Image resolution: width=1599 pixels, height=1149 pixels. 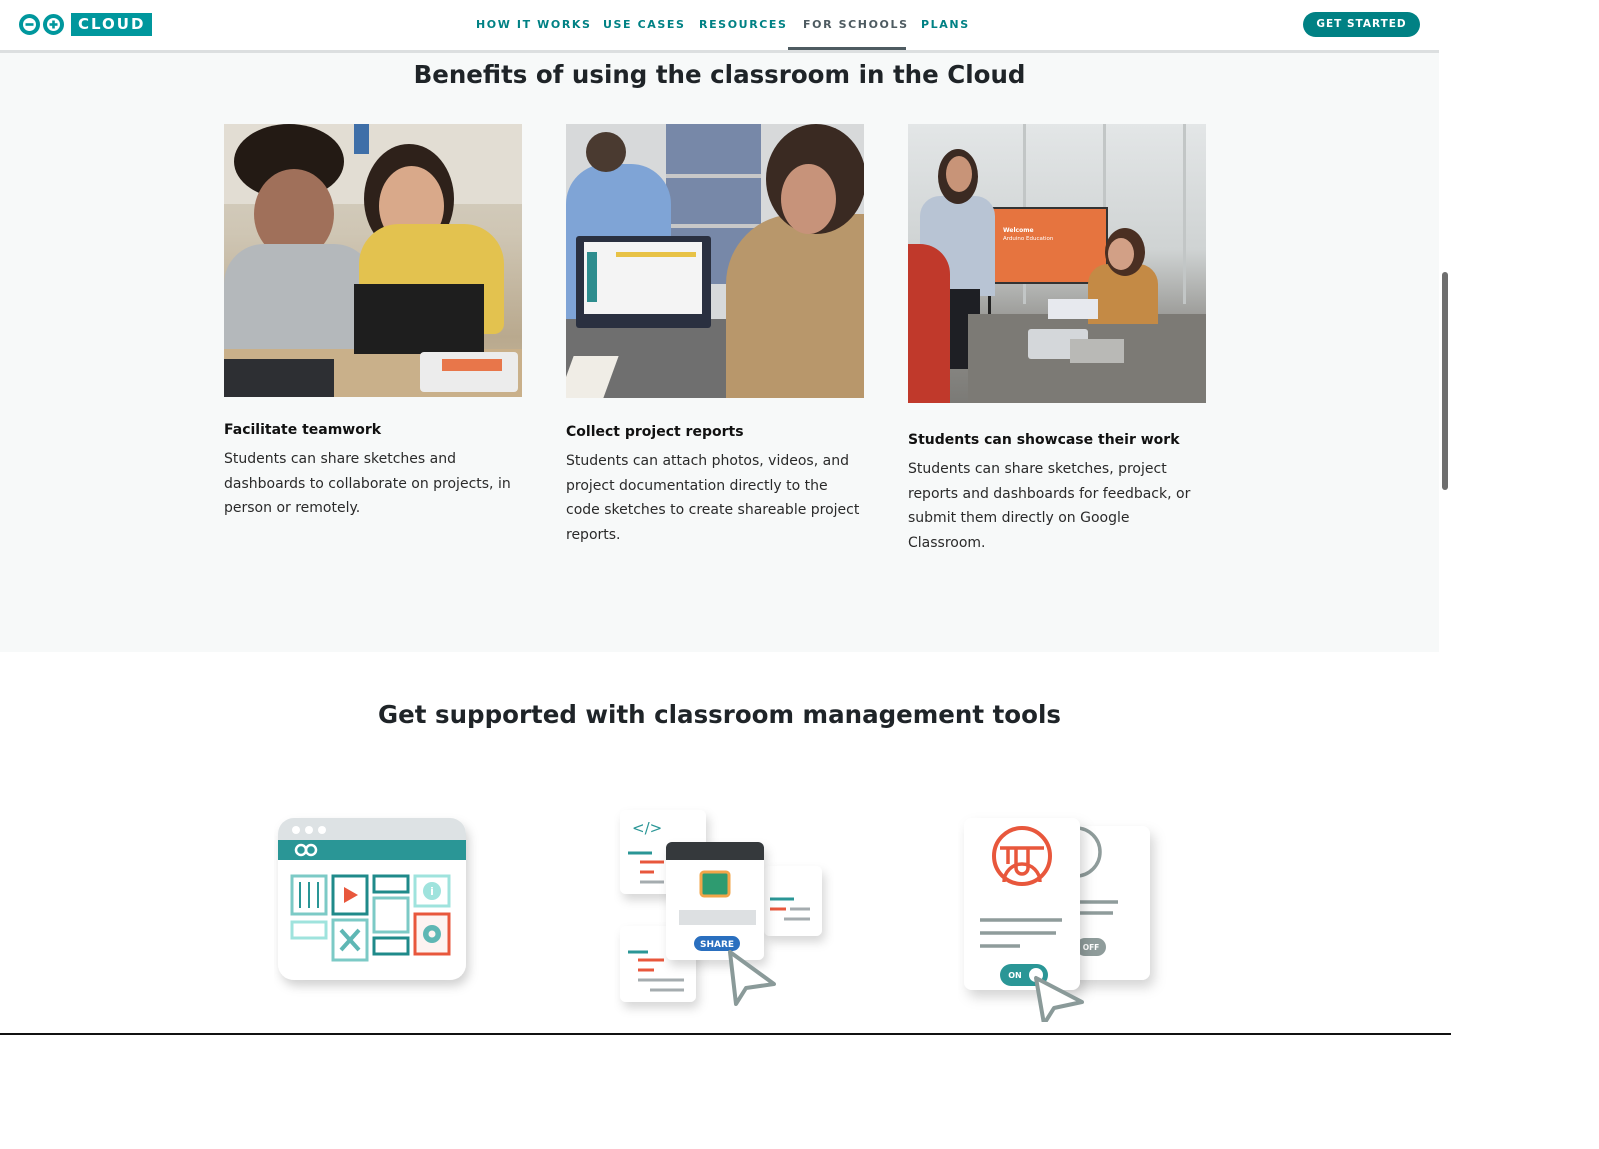 I want to click on dashboard-widgets-illustration: i, so click(x=372, y=899).